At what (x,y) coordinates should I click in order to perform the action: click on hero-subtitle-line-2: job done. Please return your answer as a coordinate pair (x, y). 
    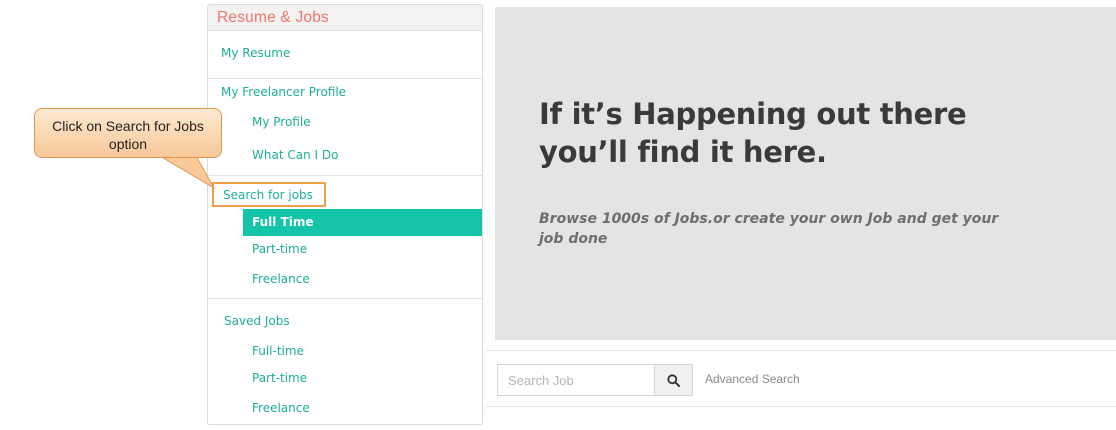
    Looking at the image, I should click on (573, 239).